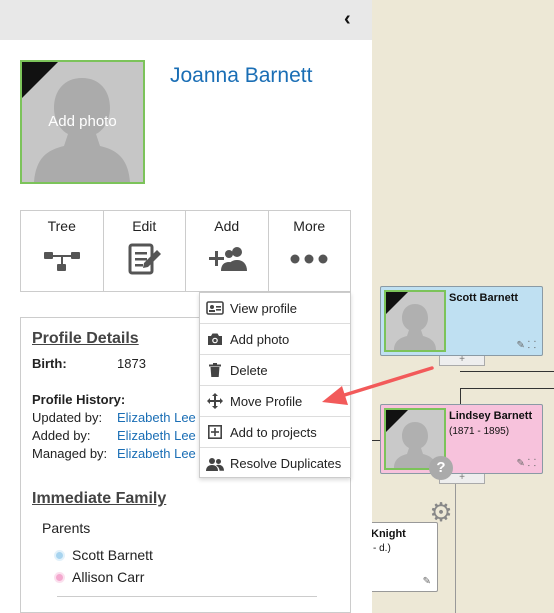 The width and height of the screenshot is (554, 613). I want to click on edit-button: Edit, so click(145, 251).